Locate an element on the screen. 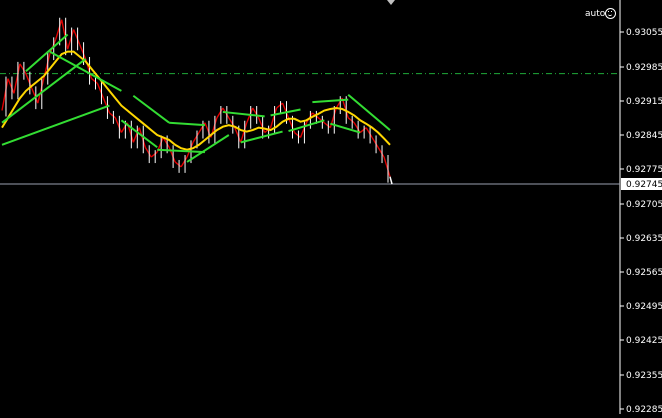 The width and height of the screenshot is (662, 418). price-tick-label: 0.92705 is located at coordinates (644, 205).